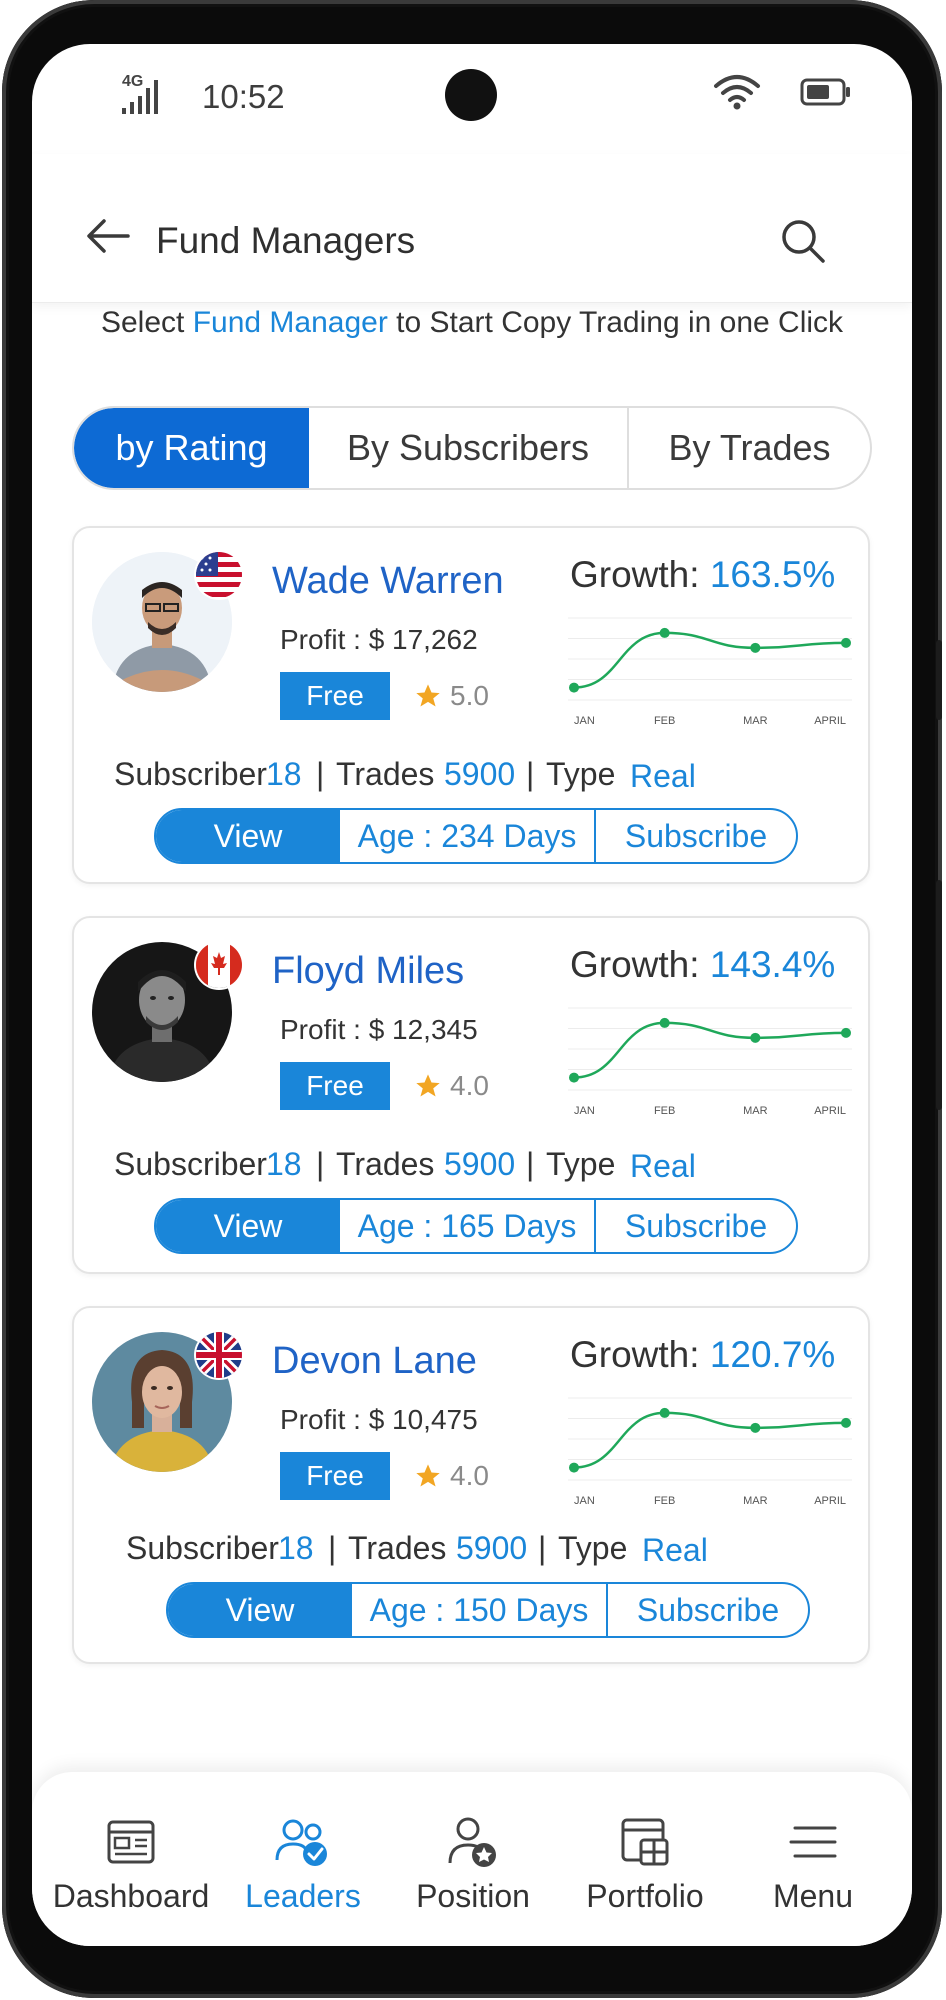 This screenshot has width=946, height=2000. I want to click on profit-text: Profit : $ 10,475, so click(379, 1419).